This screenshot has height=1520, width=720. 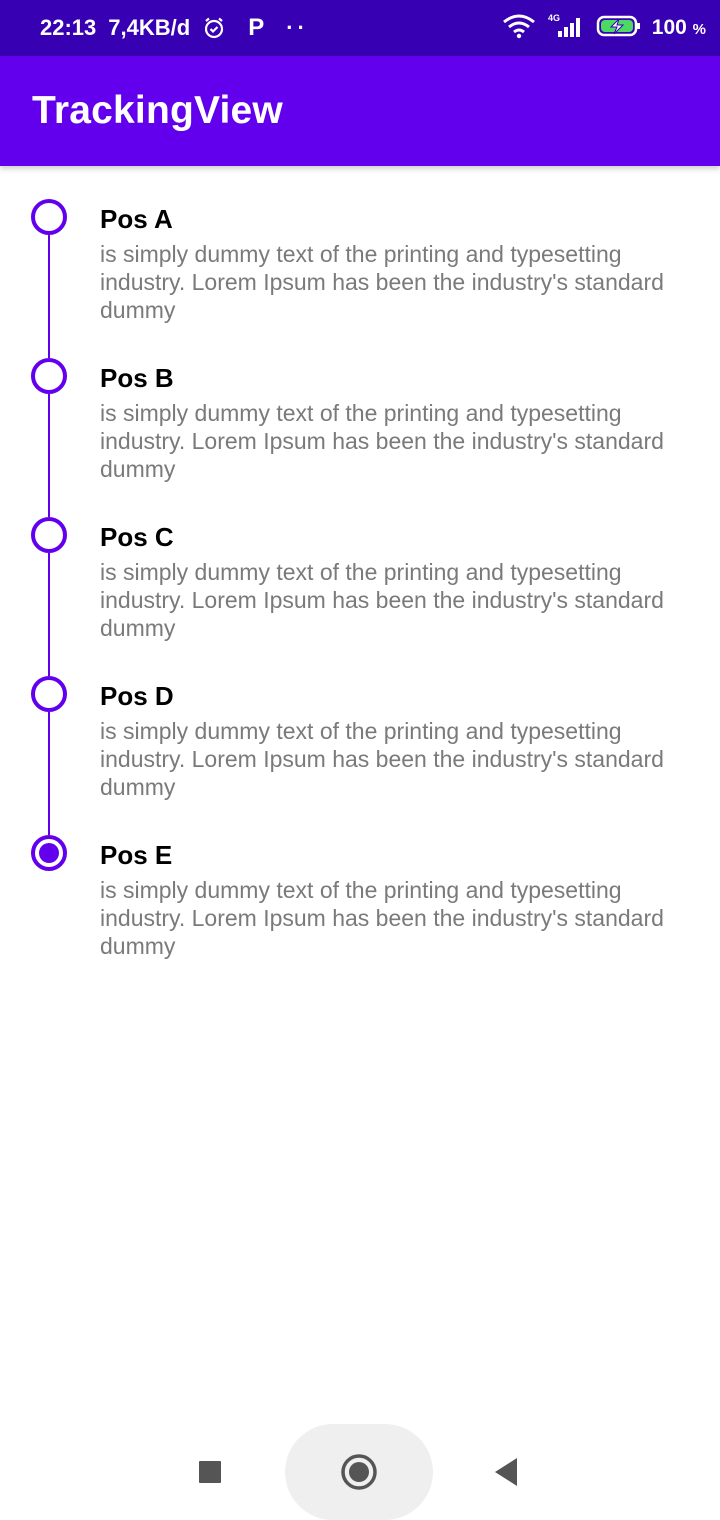 I want to click on timeline-marker-active, so click(x=49, y=853).